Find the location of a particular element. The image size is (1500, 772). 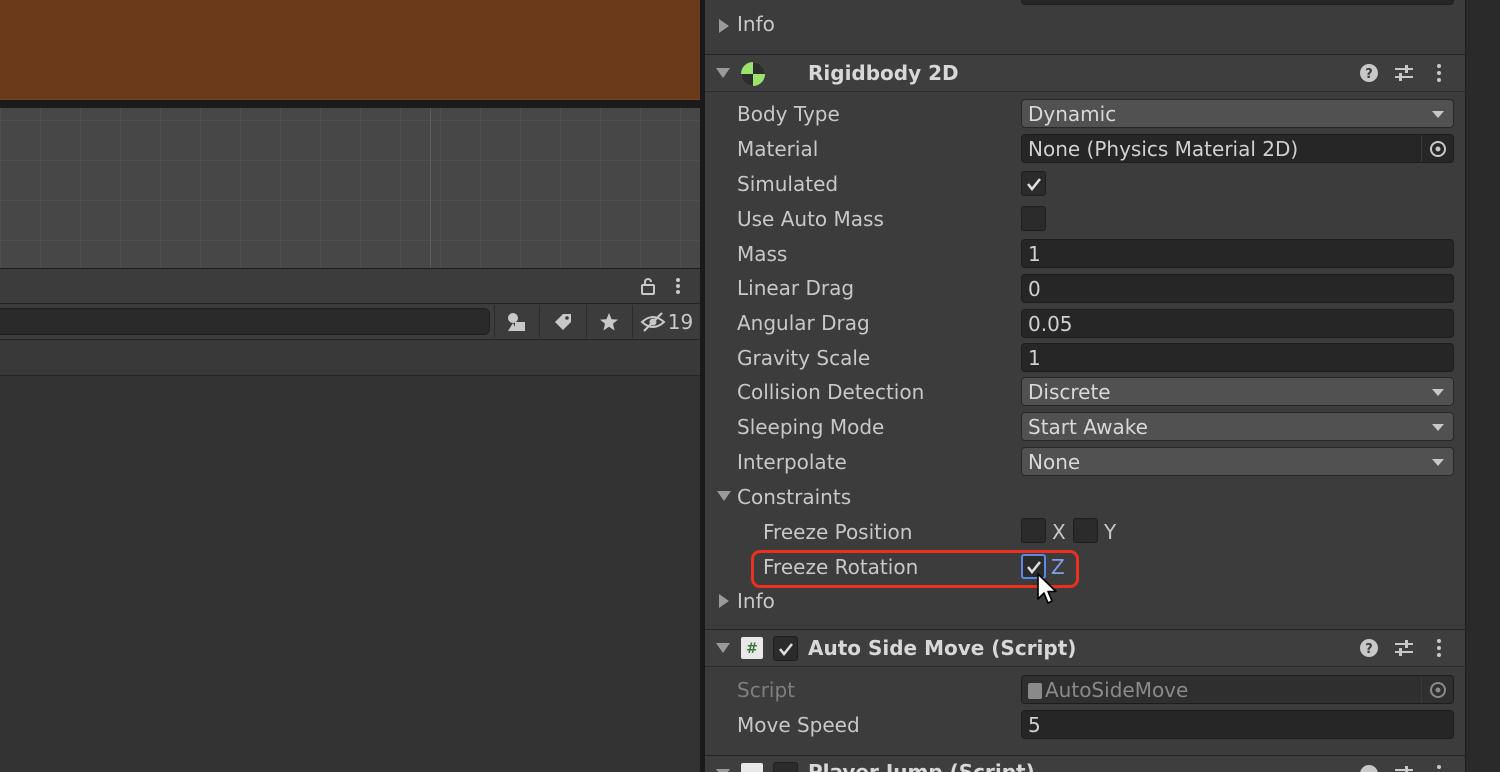

scene-grid-axis is located at coordinates (430, 188).